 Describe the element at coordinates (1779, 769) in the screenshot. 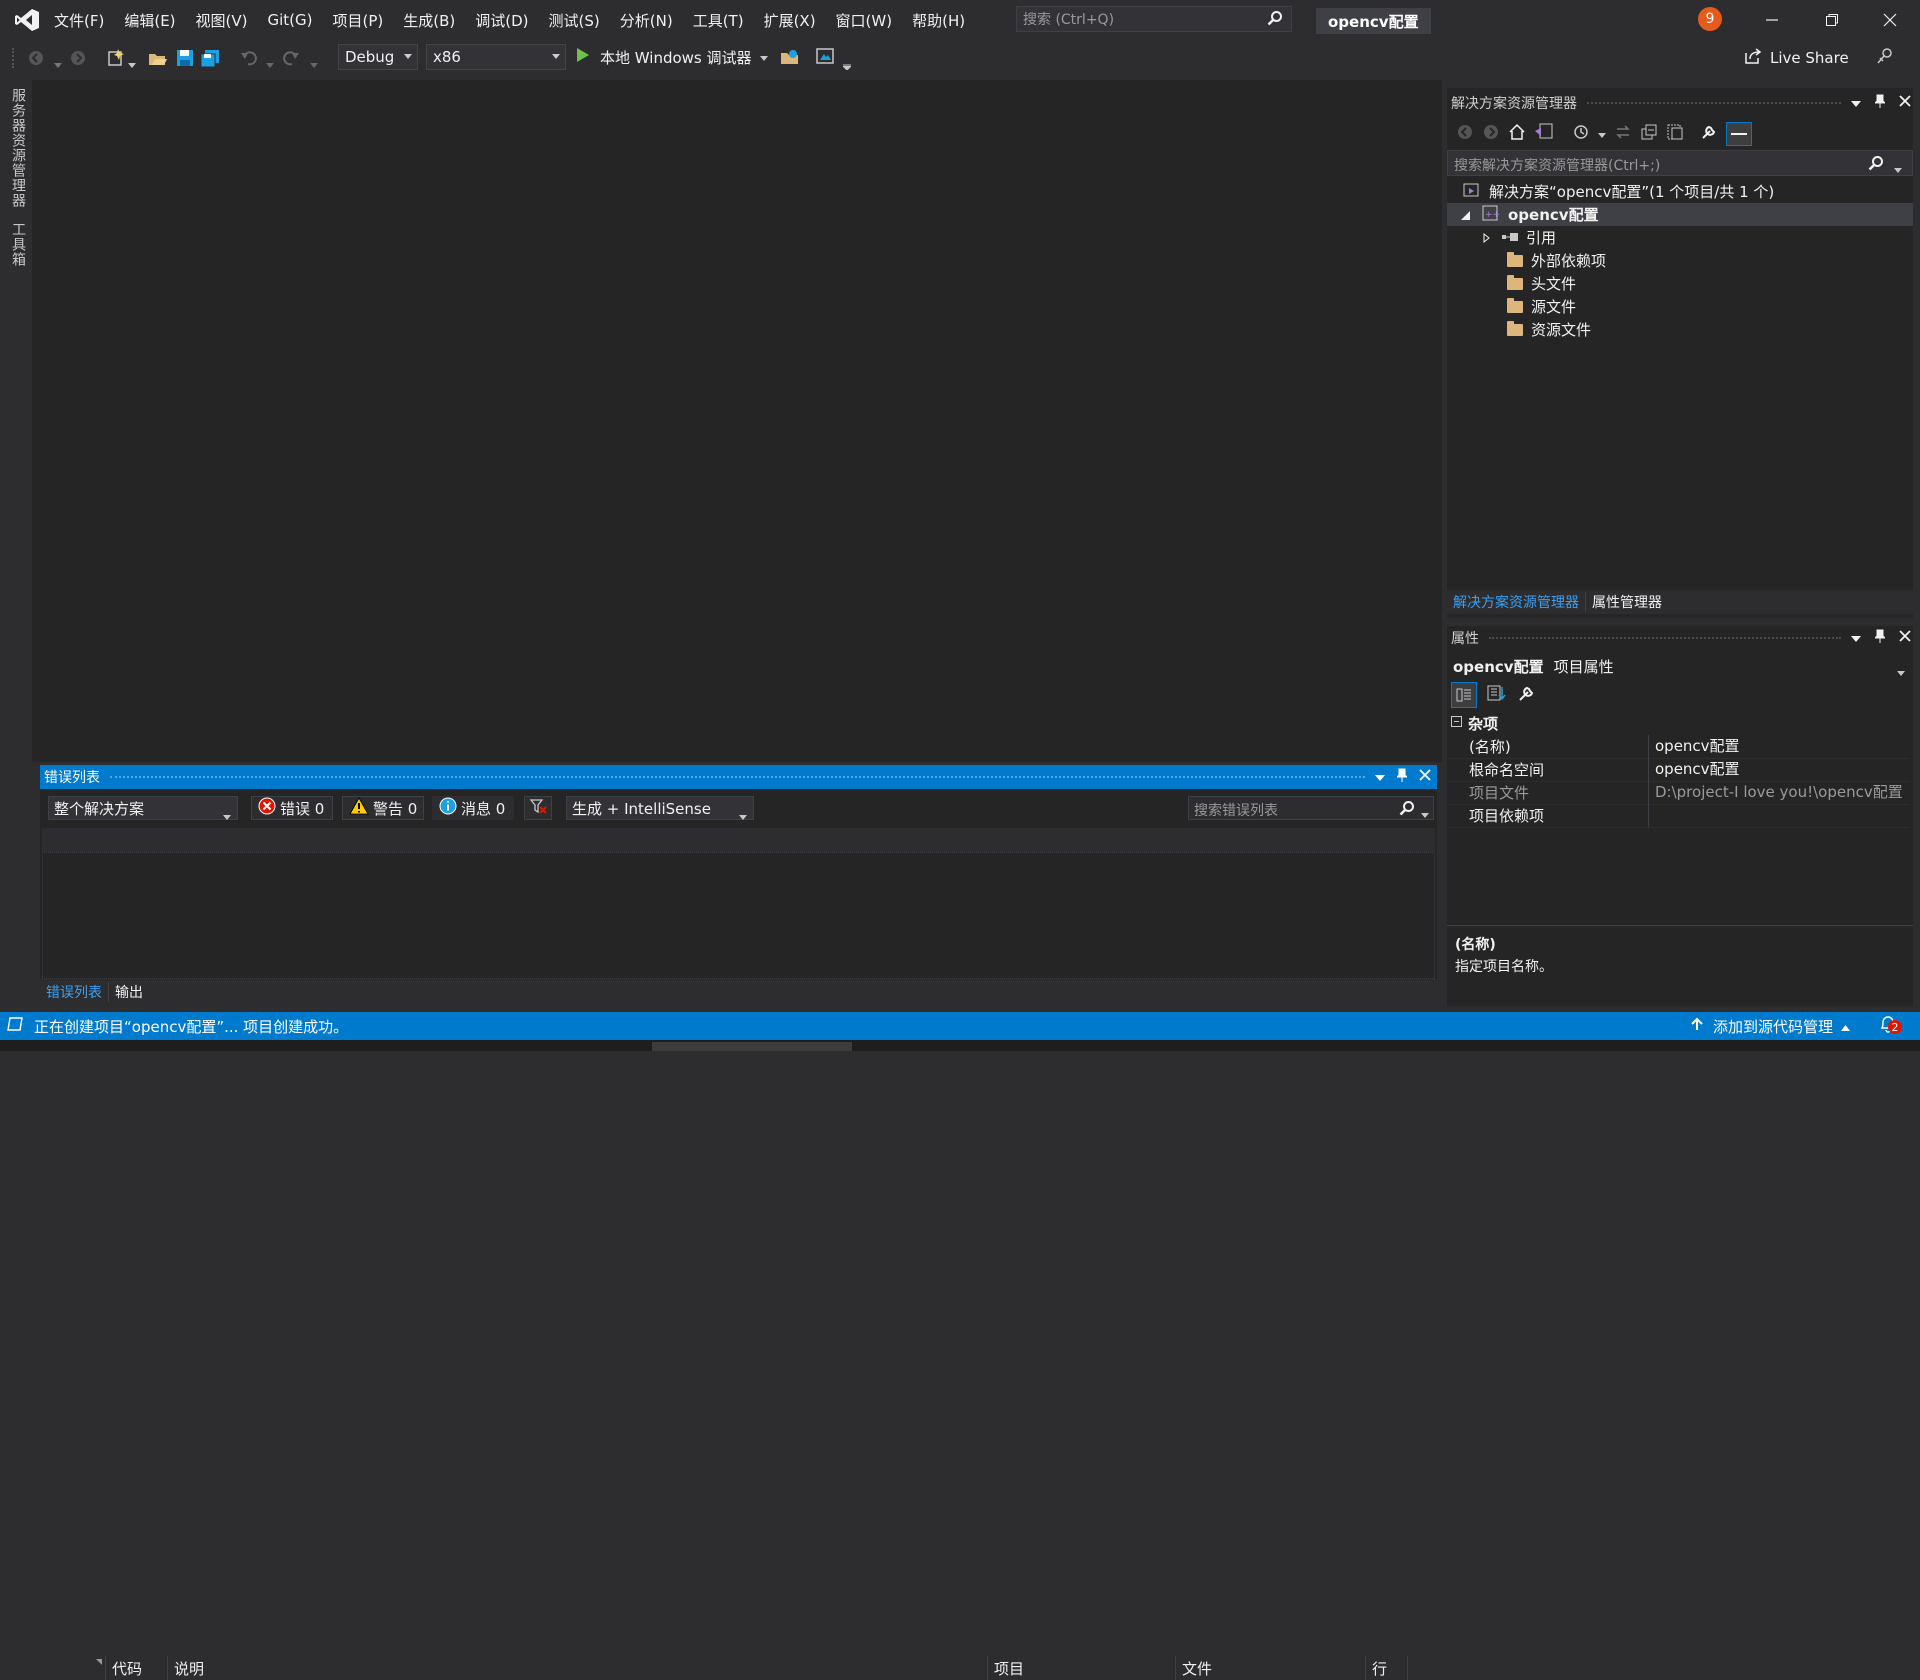

I see `property-value: opencv配置` at that location.